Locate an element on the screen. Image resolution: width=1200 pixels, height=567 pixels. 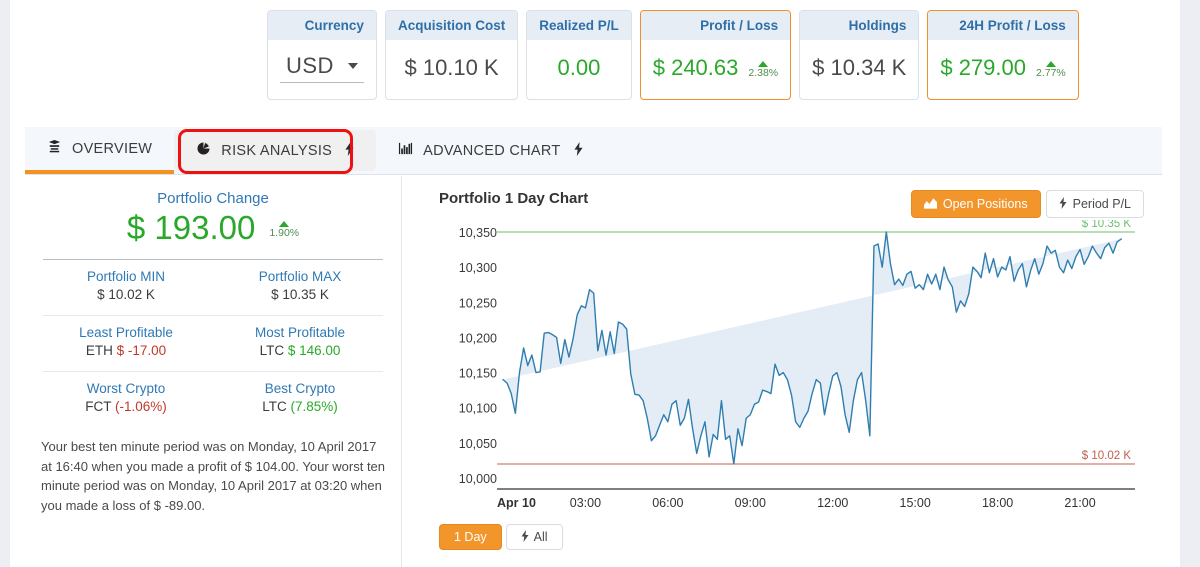
best-crypto-symbol: LTC is located at coordinates (274, 406).